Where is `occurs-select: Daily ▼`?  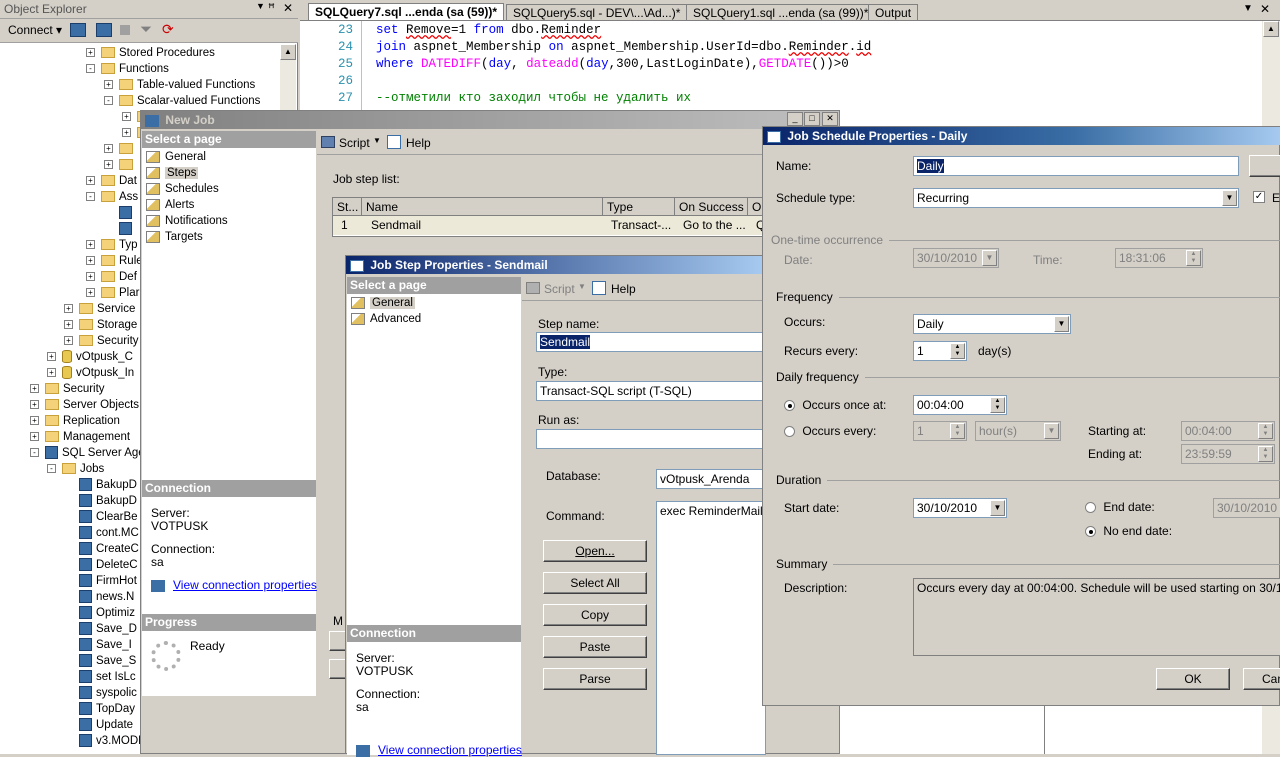
occurs-select: Daily ▼ is located at coordinates (992, 324).